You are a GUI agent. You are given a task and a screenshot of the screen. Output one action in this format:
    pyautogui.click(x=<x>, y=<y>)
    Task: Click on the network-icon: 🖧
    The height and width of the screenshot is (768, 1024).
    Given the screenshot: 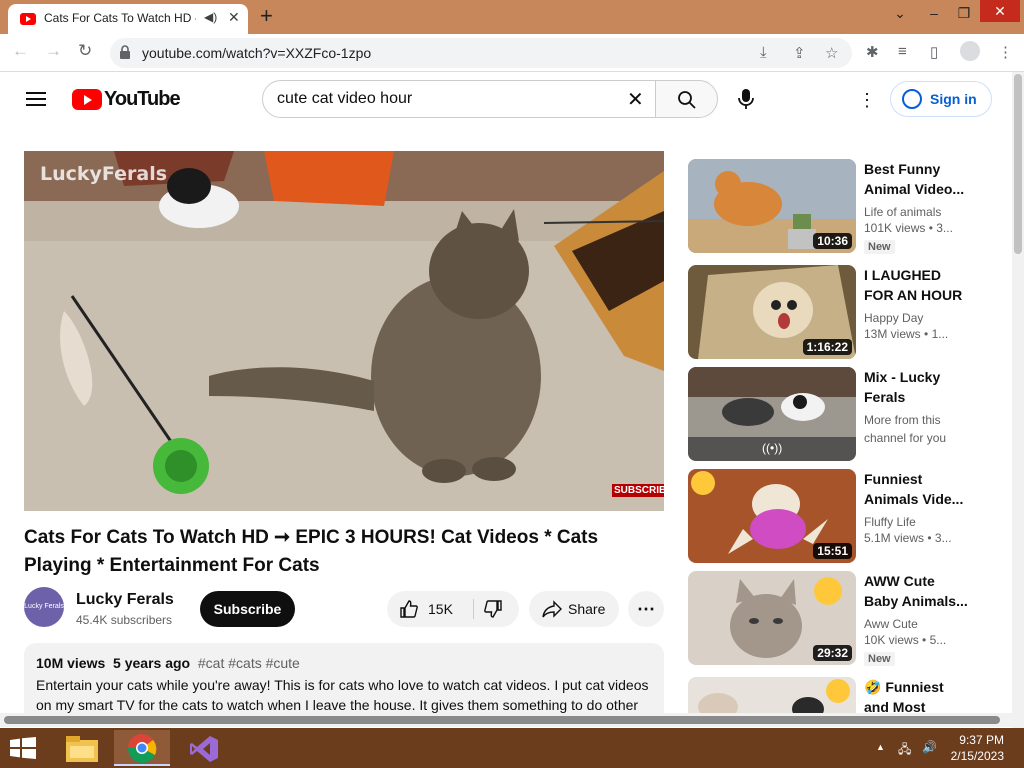 What is the action you would take?
    pyautogui.click(x=904, y=750)
    